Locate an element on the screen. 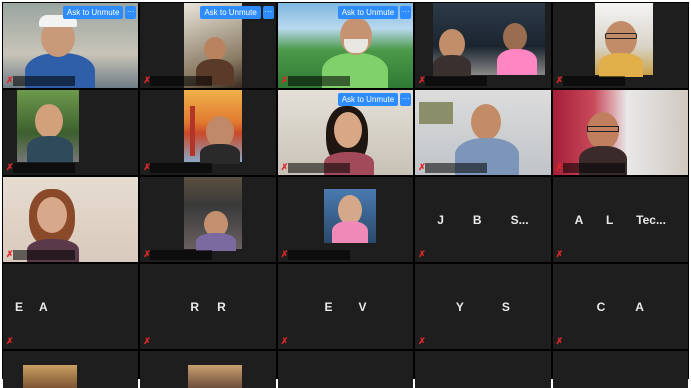 Image resolution: width=691 pixels, height=388 pixels. participant-name-initials: R R is located at coordinates (207, 307).